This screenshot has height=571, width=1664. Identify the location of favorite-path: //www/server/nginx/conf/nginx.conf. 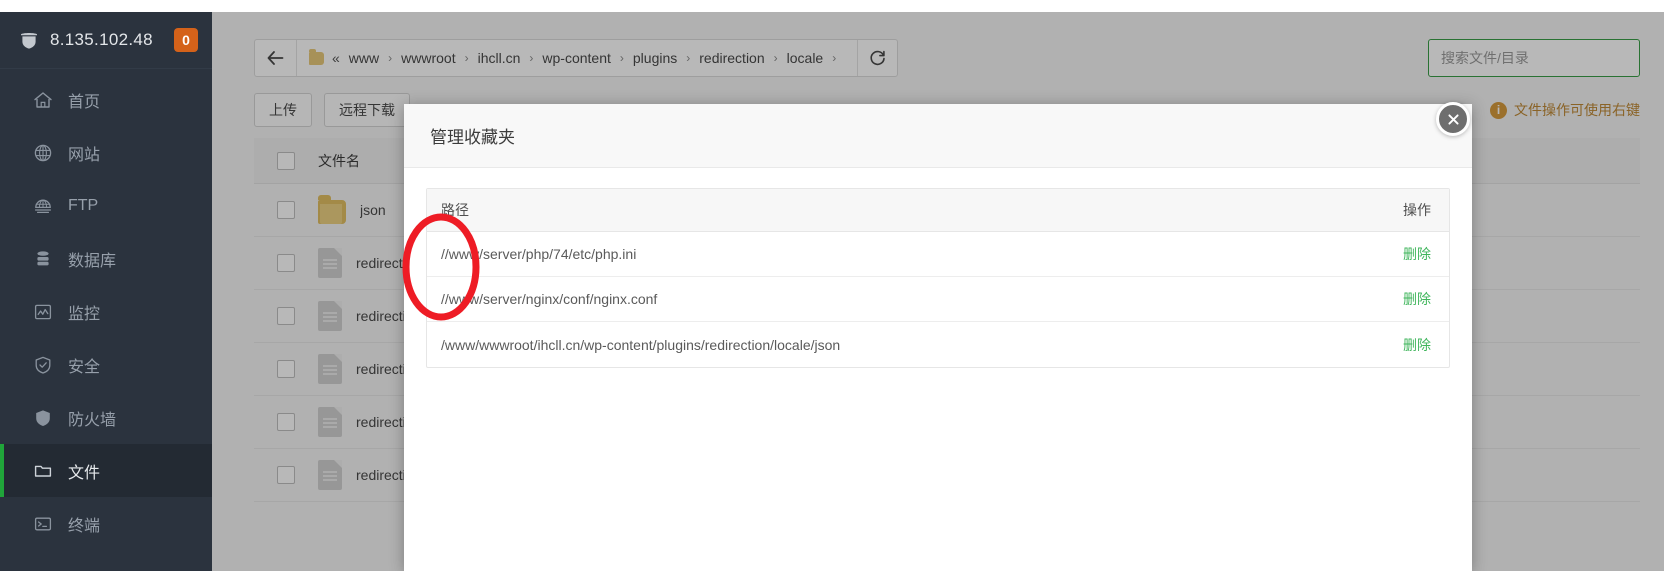
(878, 299).